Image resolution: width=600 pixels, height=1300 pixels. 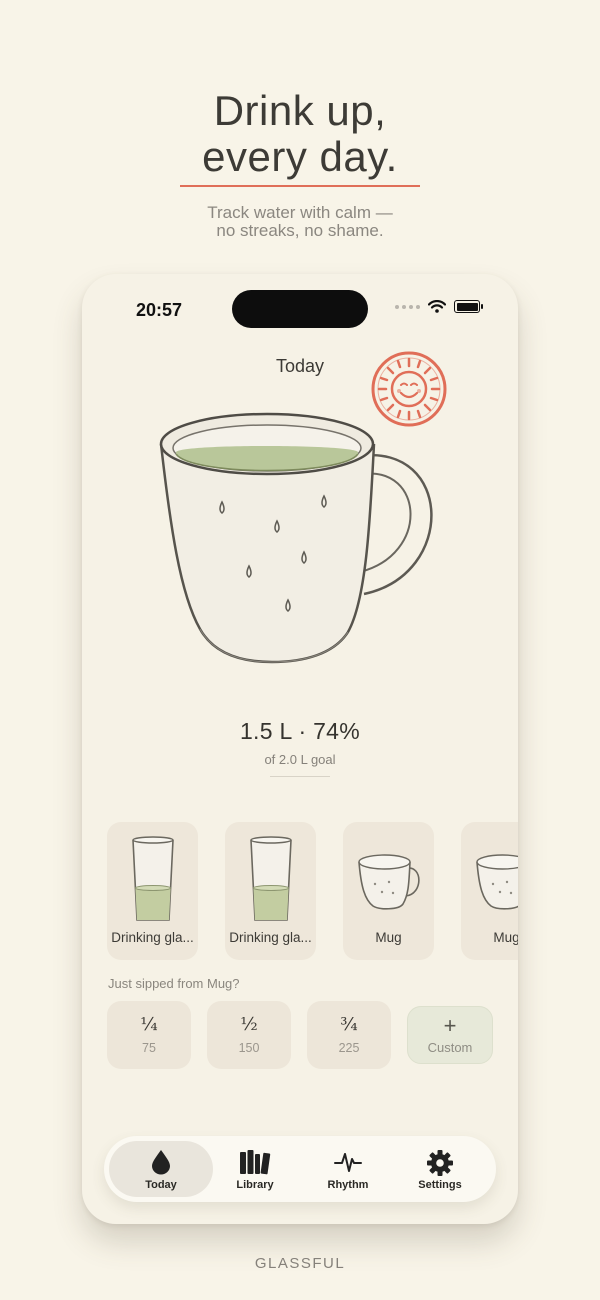 What do you see at coordinates (349, 1024) in the screenshot?
I see `portion-fraction: ¾` at bounding box center [349, 1024].